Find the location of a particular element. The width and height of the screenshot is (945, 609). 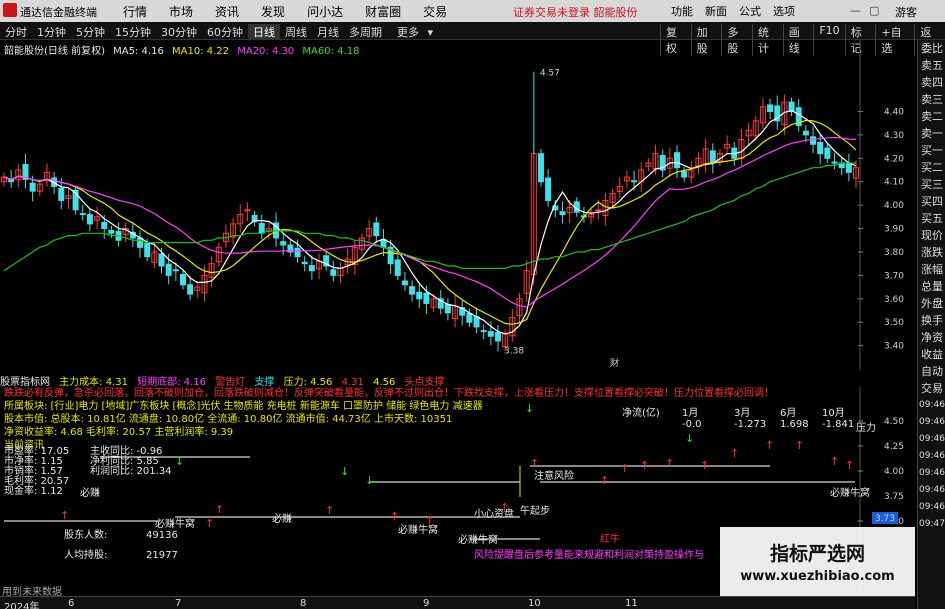

tab-30min: 30分钟 is located at coordinates (179, 32).